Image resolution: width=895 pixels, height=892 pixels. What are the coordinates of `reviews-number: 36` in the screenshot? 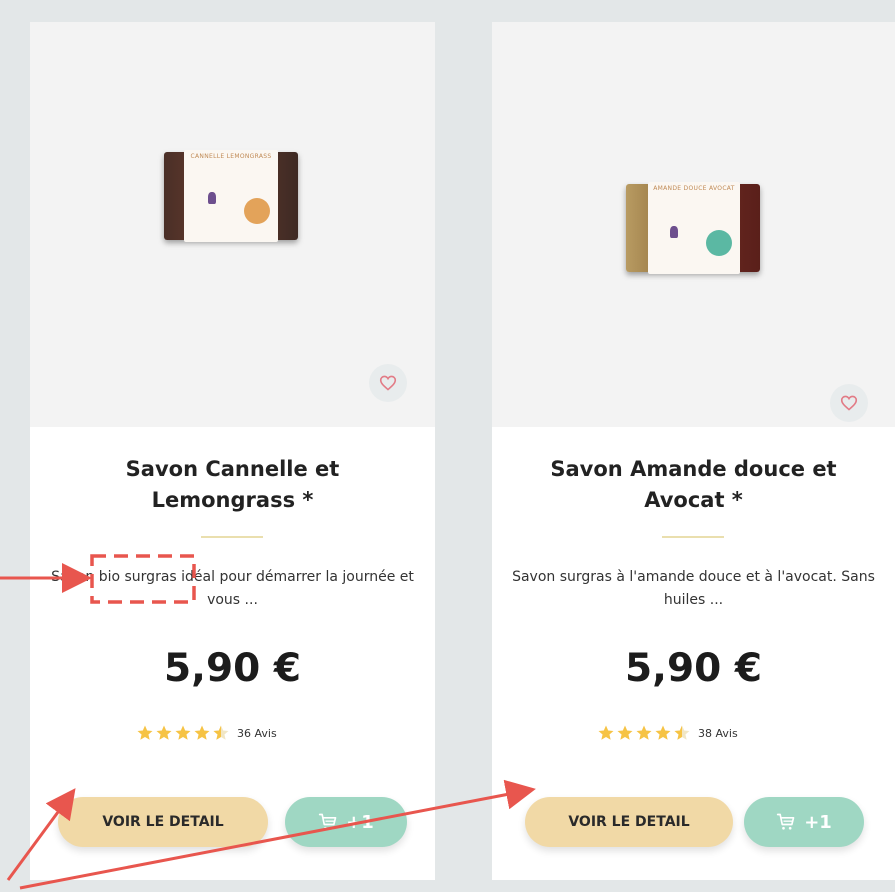 It's located at (244, 733).